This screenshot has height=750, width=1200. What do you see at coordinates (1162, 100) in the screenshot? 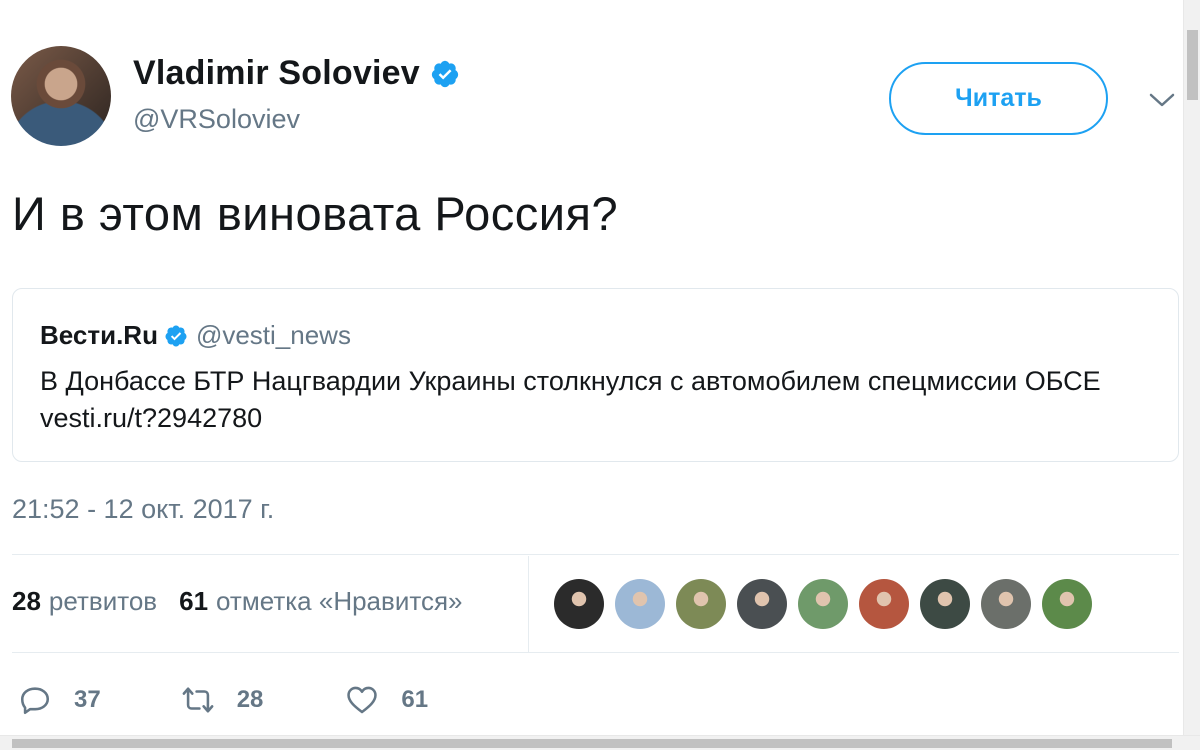
I see `chevron-down-icon` at bounding box center [1162, 100].